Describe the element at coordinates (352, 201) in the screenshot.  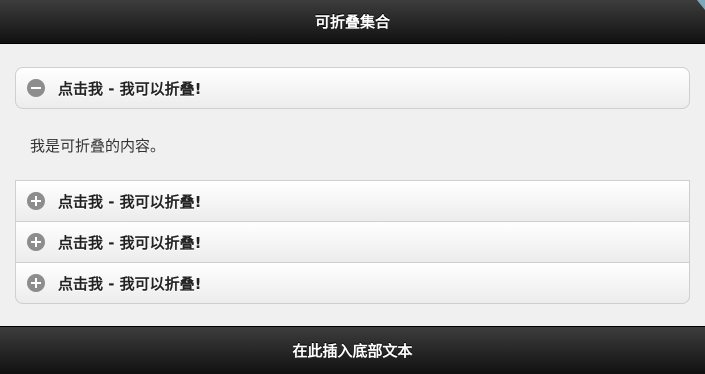
I see `collapsible-header-2: 点击我 - 我可以折叠!` at that location.